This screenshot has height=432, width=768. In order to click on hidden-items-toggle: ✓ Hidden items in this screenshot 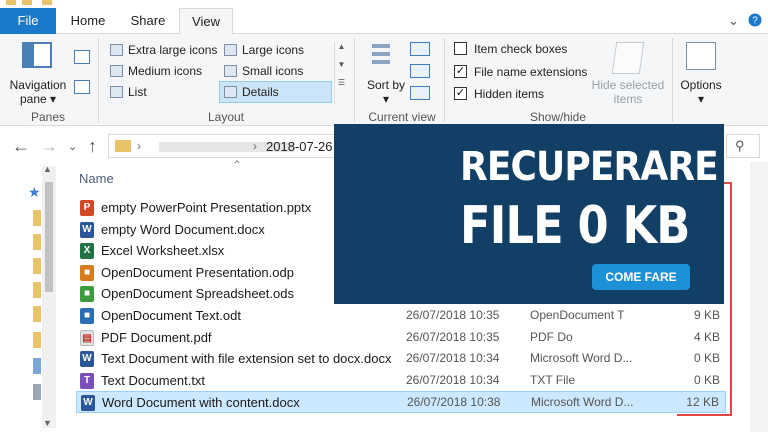, I will do `click(499, 94)`.